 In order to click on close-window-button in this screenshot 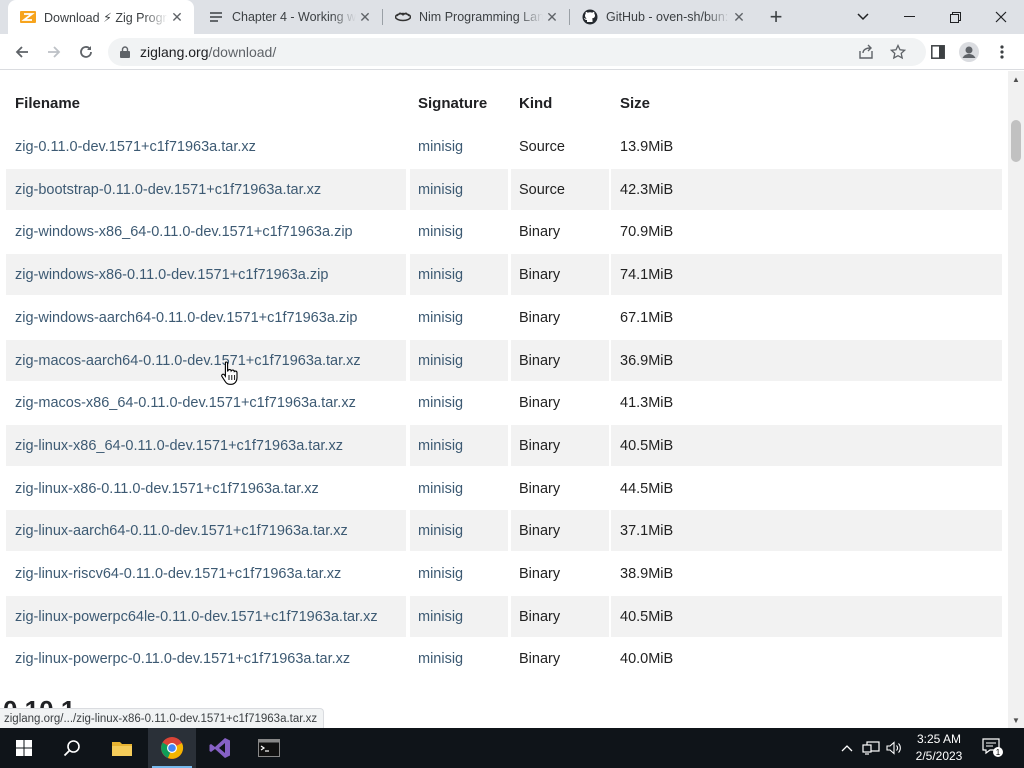, I will do `click(1001, 17)`.